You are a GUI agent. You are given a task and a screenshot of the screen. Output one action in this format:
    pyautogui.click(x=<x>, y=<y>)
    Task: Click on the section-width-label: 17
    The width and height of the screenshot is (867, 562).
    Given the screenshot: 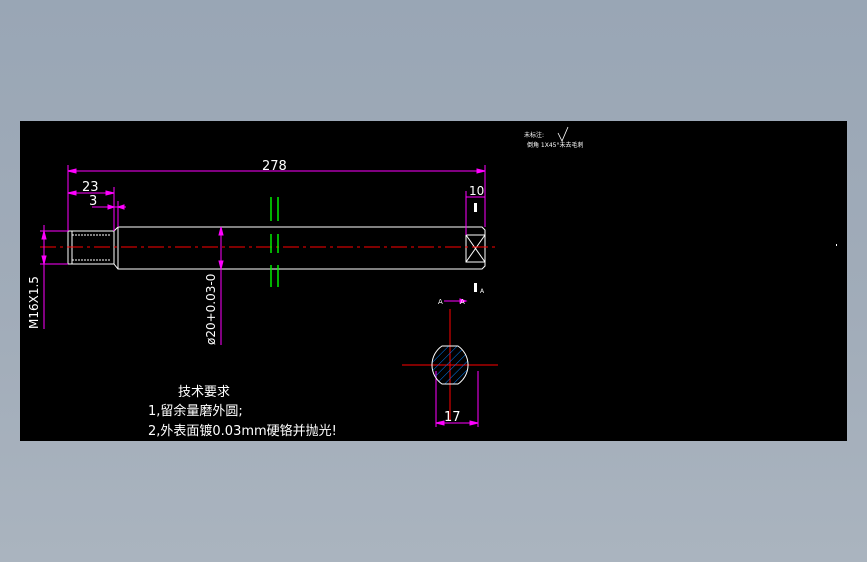 What is the action you would take?
    pyautogui.click(x=452, y=417)
    